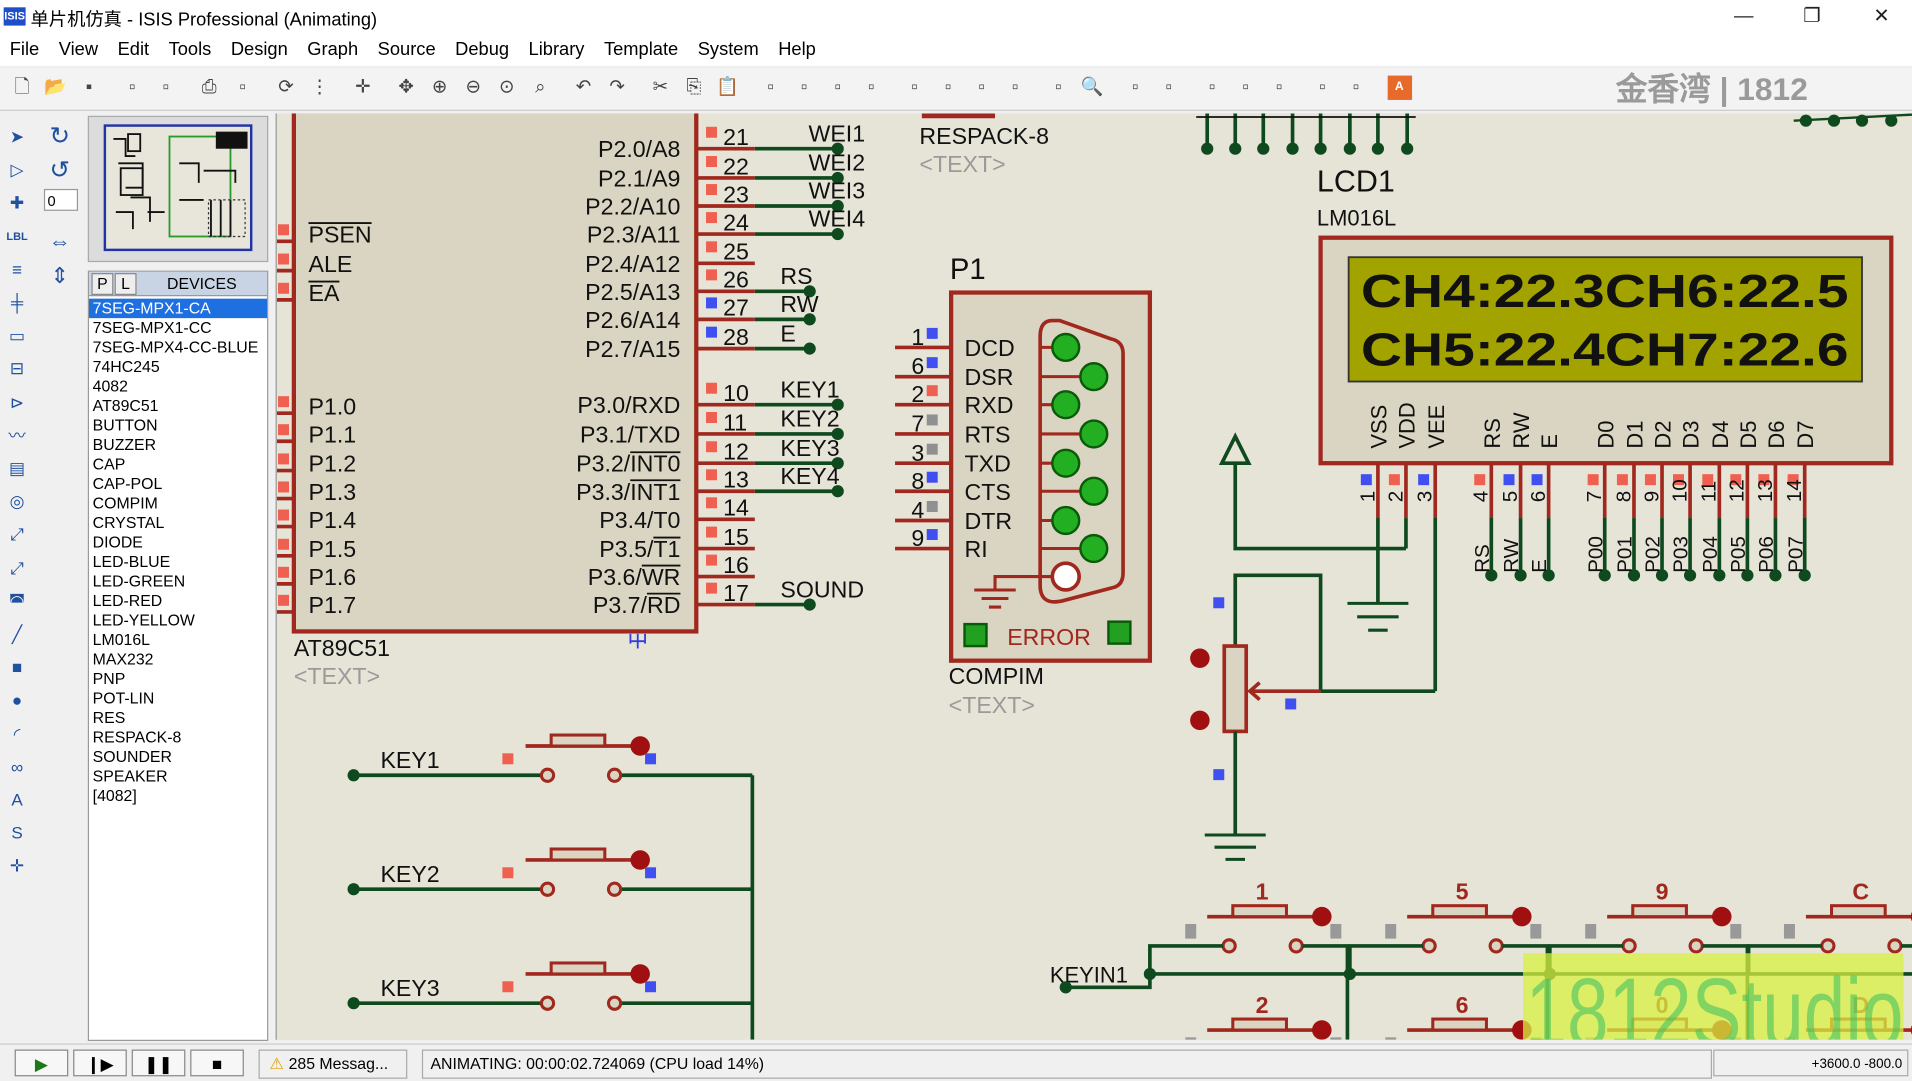 The image size is (1912, 1081). Describe the element at coordinates (178, 348) in the screenshot. I see `device-list-item: 7SEG-MPX4-CC-BLUE` at that location.